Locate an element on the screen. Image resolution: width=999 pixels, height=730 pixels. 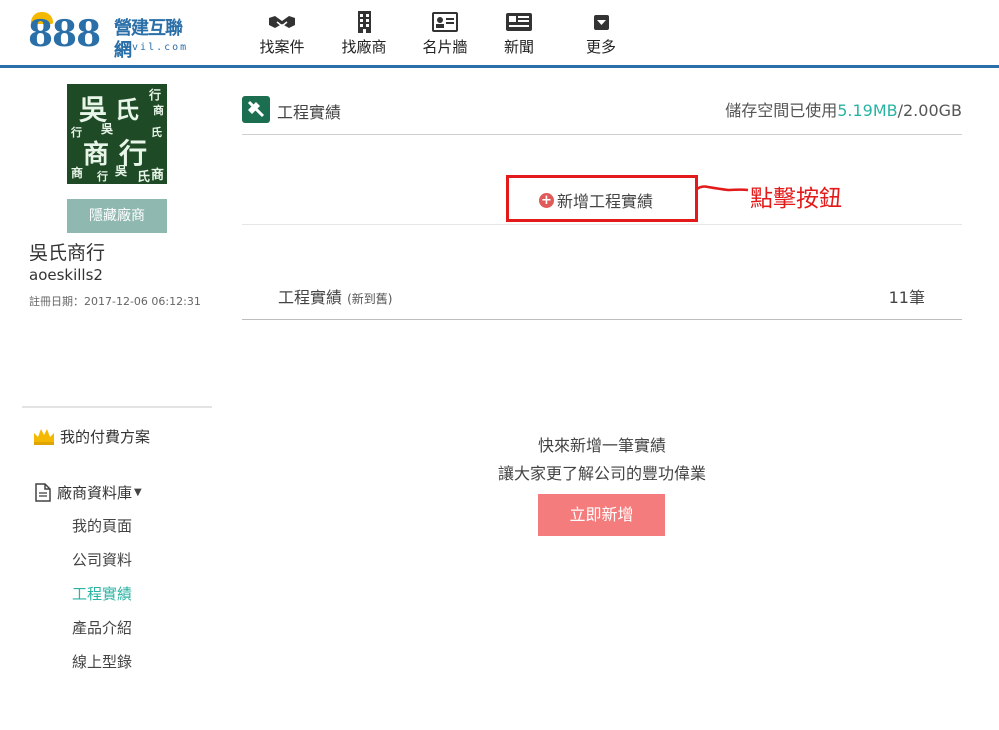
hide-vendor-button: 隱藏廠商 is located at coordinates (117, 216).